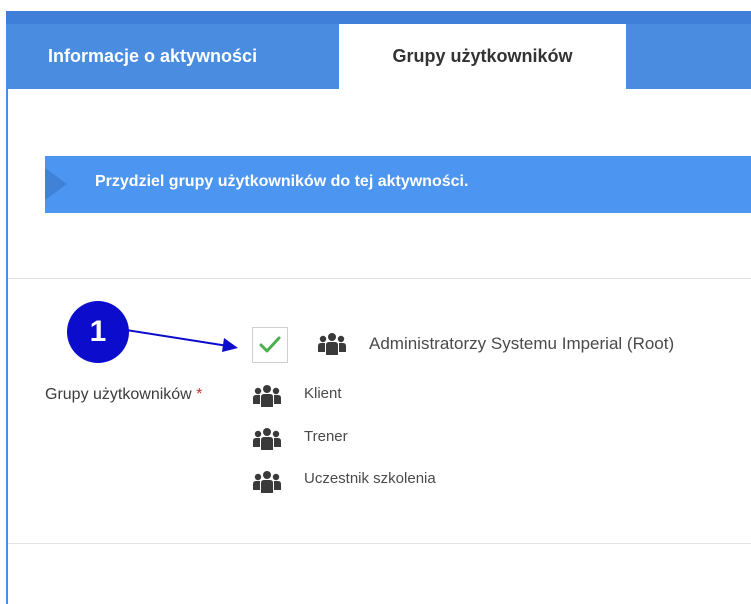 The image size is (751, 604). Describe the element at coordinates (7, 314) in the screenshot. I see `panel-left-border` at that location.